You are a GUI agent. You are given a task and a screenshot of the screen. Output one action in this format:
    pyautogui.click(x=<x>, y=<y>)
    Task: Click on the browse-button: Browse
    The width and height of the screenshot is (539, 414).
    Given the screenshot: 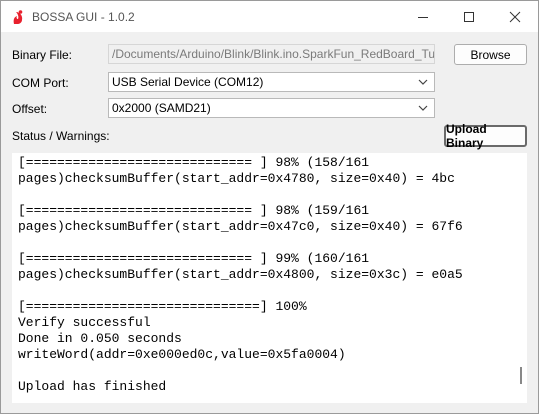 What is the action you would take?
    pyautogui.click(x=490, y=54)
    